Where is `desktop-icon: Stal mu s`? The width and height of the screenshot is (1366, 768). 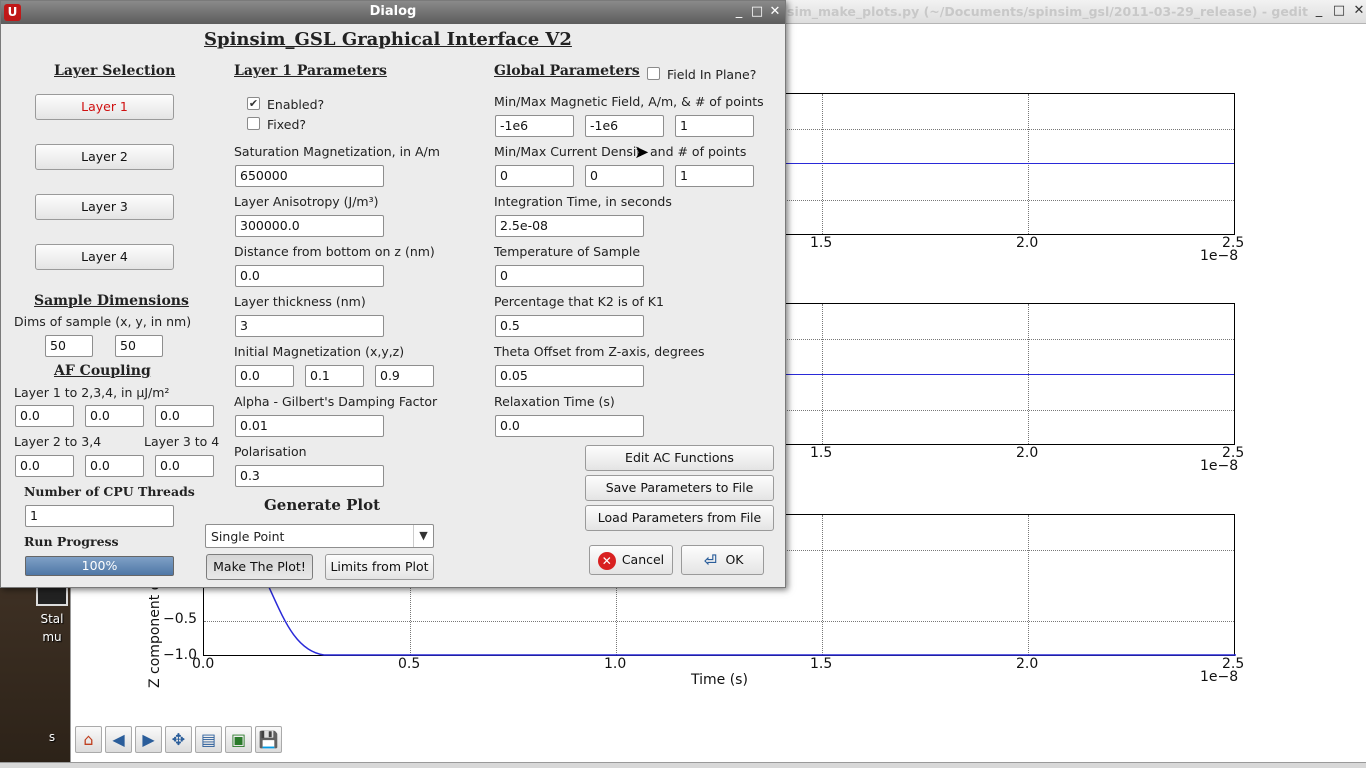
desktop-icon: Stal mu s is located at coordinates (52, 664).